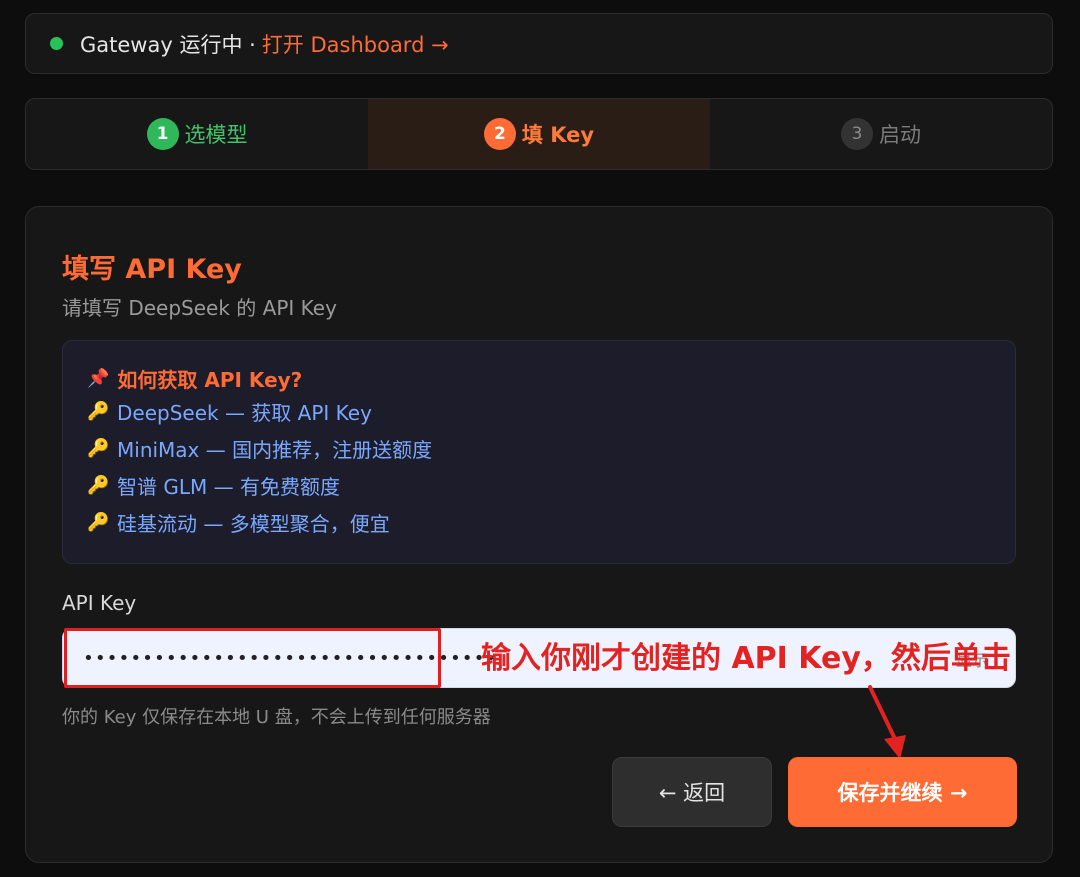  What do you see at coordinates (210, 379) in the screenshot?
I see `tips-title: 如何获取 API Key?` at bounding box center [210, 379].